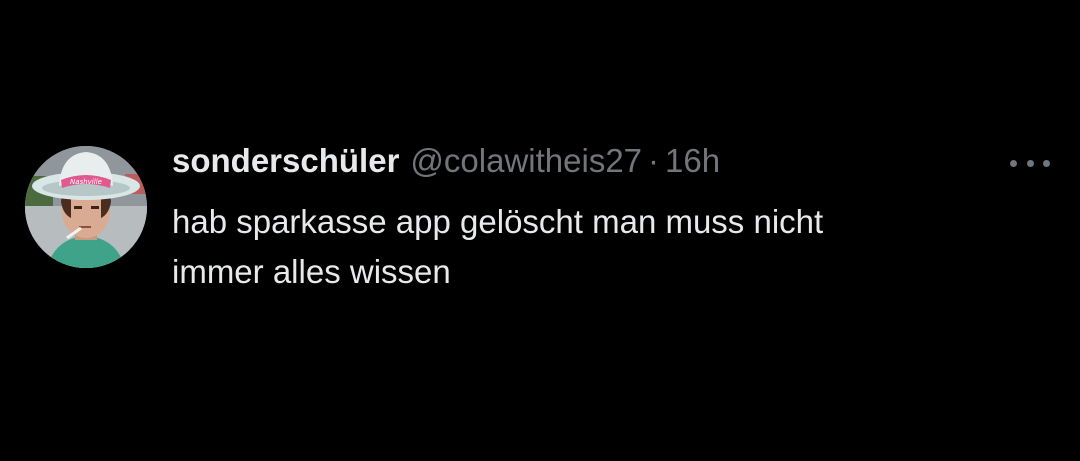  What do you see at coordinates (526, 161) in the screenshot?
I see `user-handle: @colawitheis27` at bounding box center [526, 161].